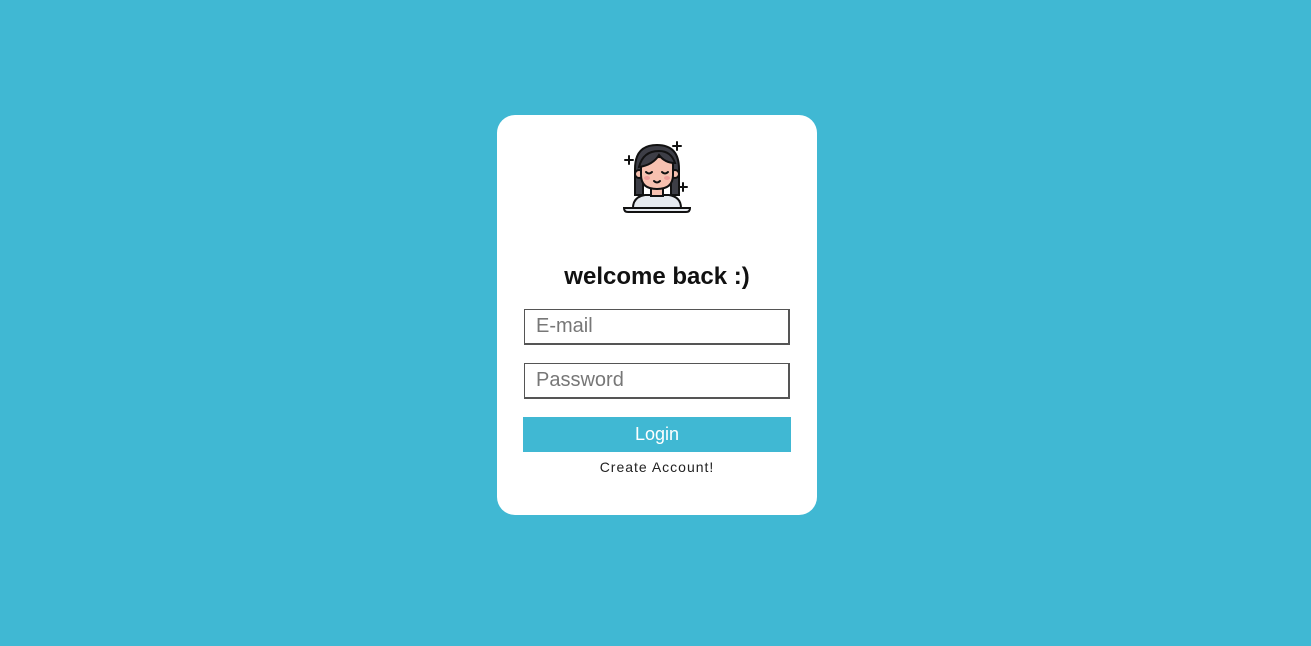 This screenshot has height=646, width=1311. What do you see at coordinates (657, 434) in the screenshot?
I see `login-button: Login` at bounding box center [657, 434].